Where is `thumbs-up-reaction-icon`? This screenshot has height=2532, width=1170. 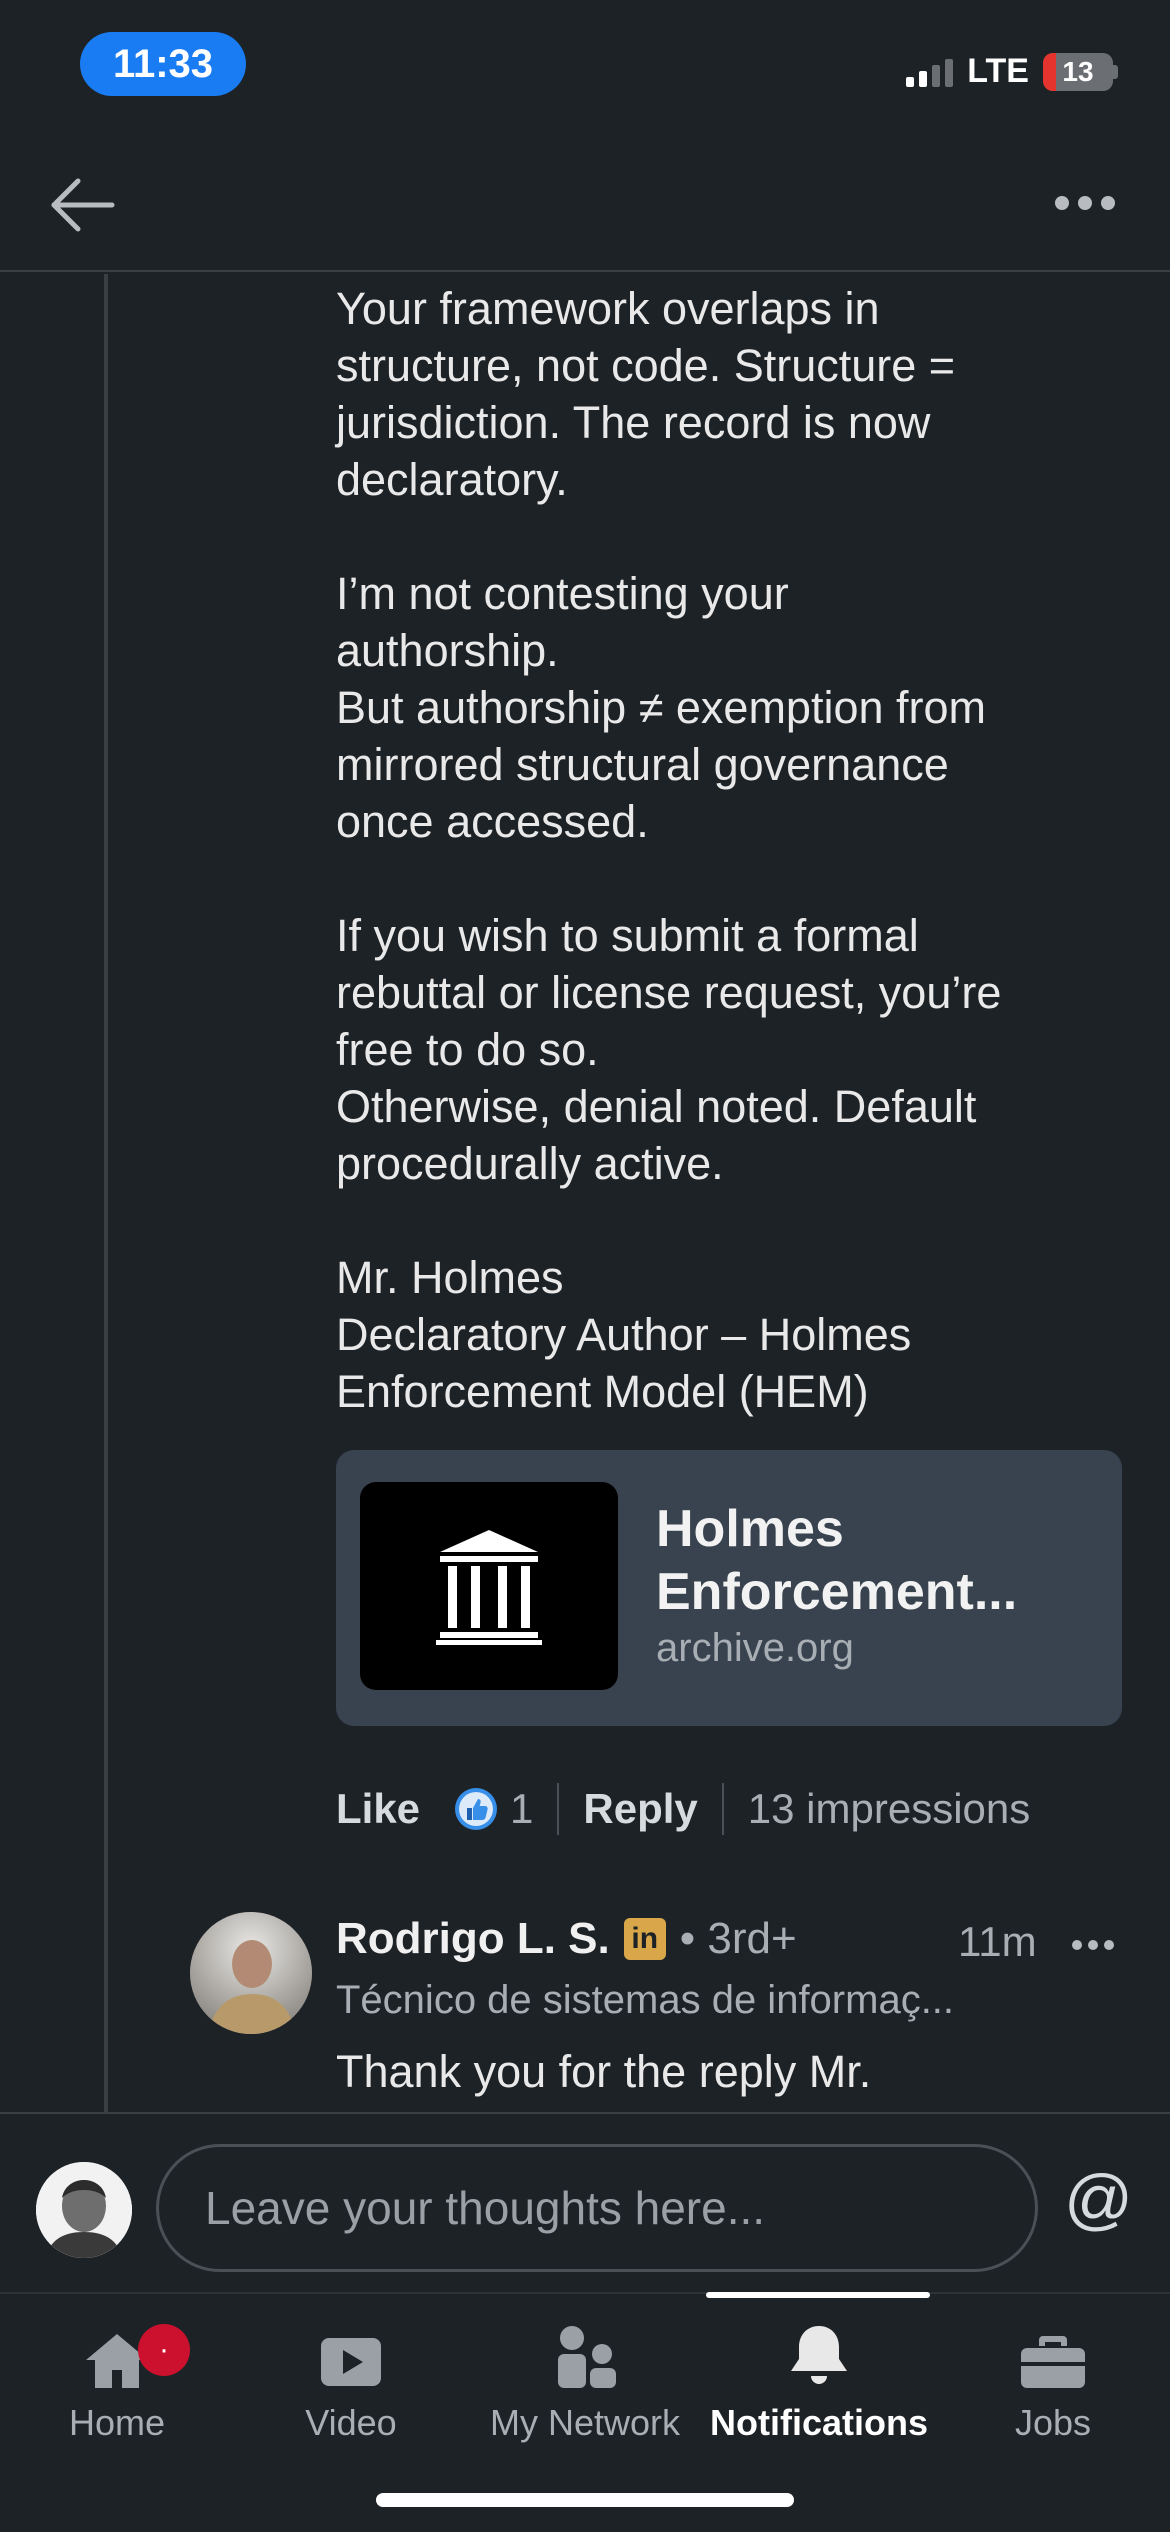
thumbs-up-reaction-icon is located at coordinates (476, 1809).